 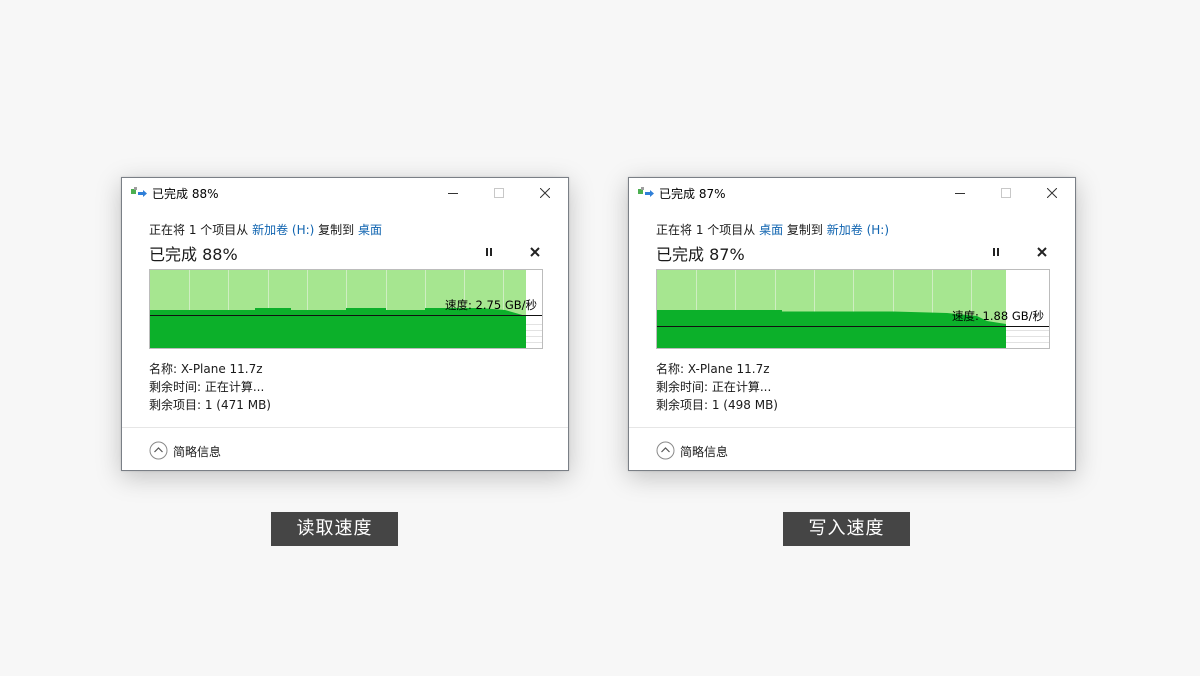 I want to click on source-link: 桌面, so click(x=771, y=230).